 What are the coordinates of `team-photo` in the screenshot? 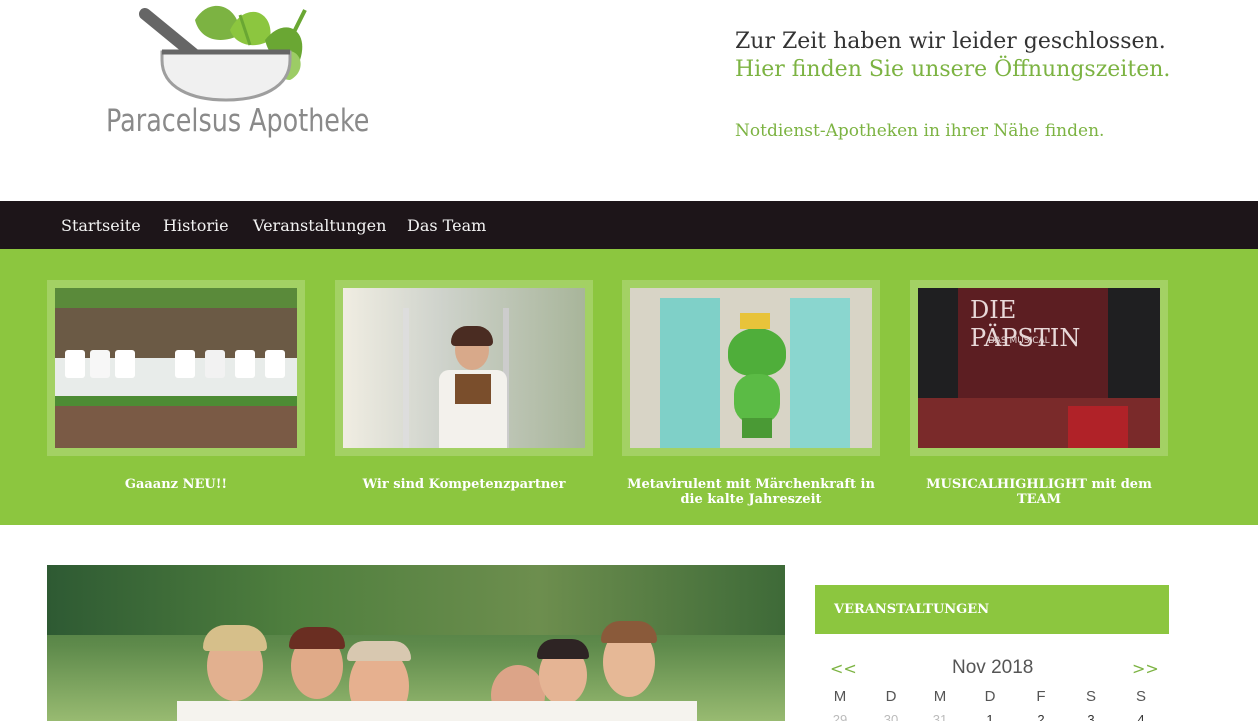 It's located at (416, 643).